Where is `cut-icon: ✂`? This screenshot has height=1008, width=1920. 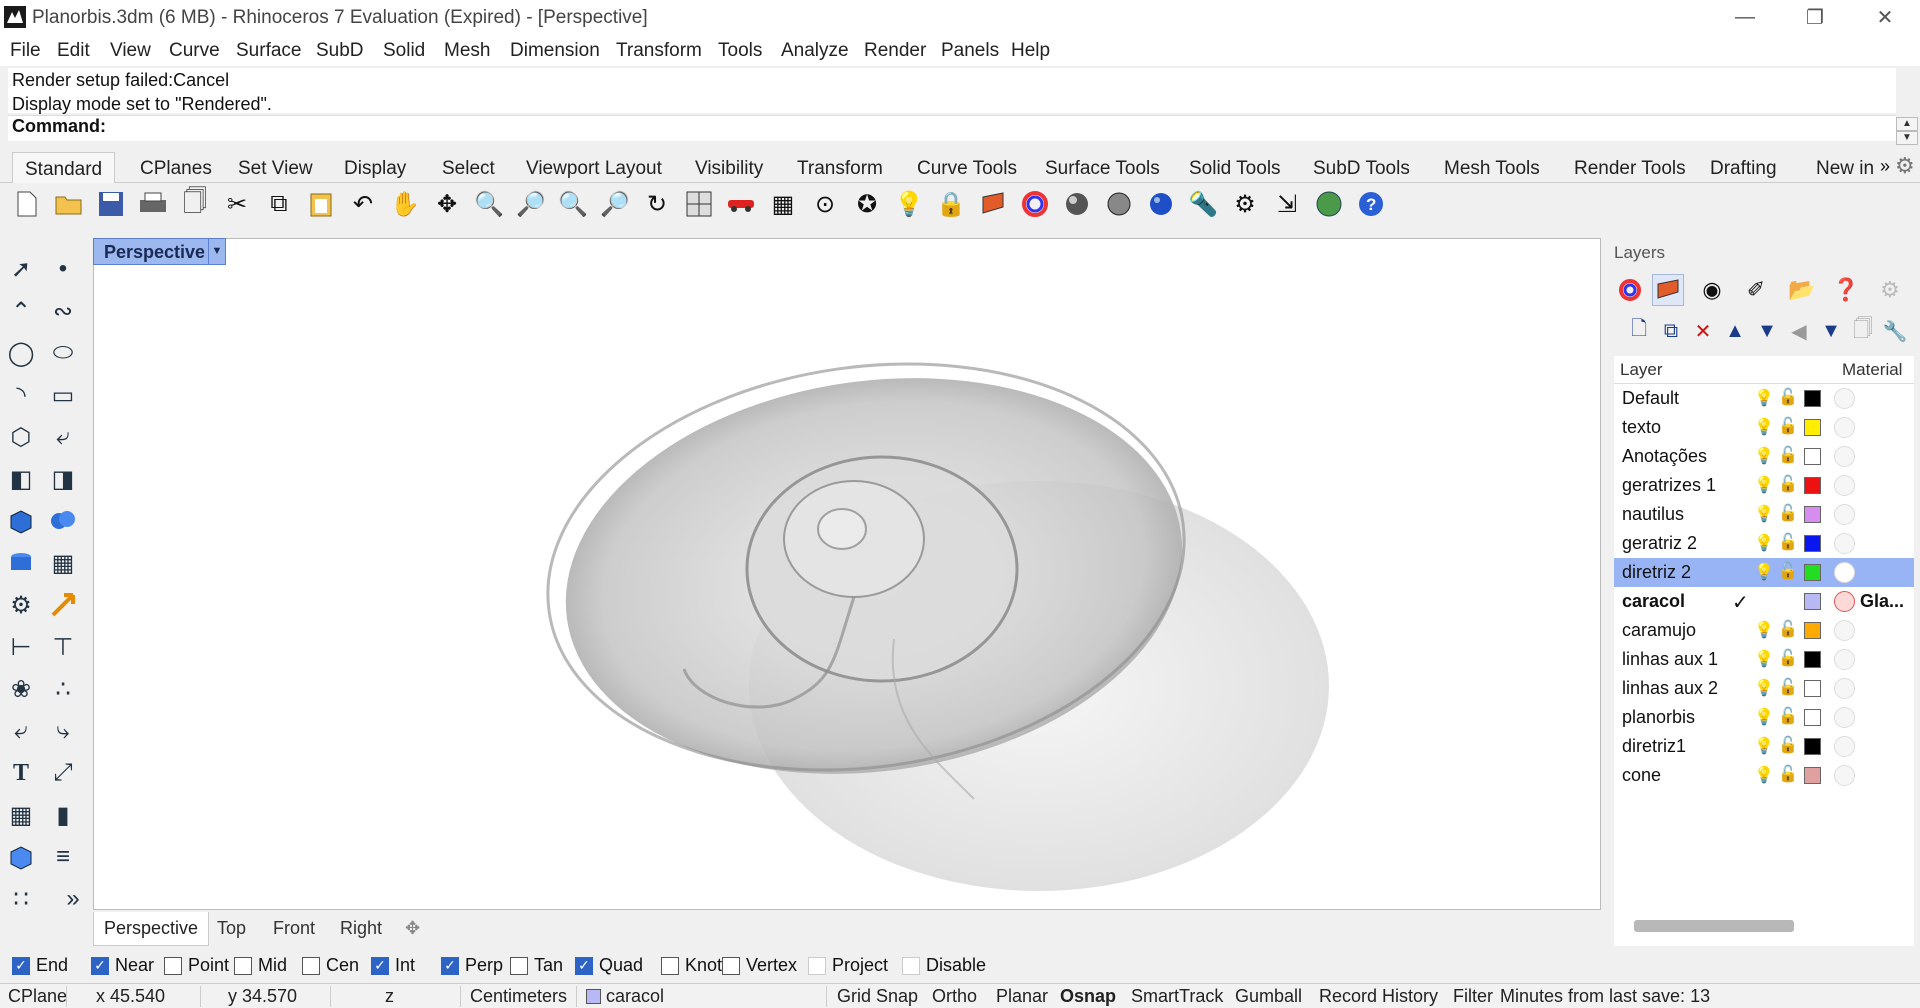 cut-icon: ✂ is located at coordinates (237, 204).